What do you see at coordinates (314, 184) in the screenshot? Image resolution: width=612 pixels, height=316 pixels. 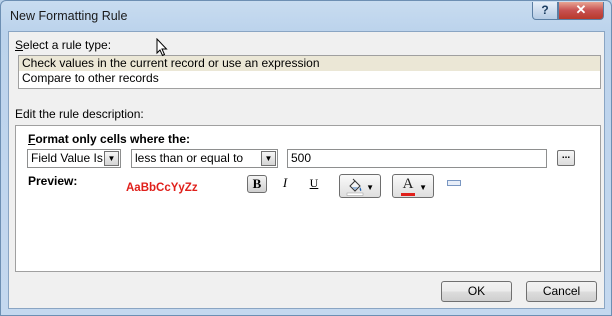 I see `underline-button: U` at bounding box center [314, 184].